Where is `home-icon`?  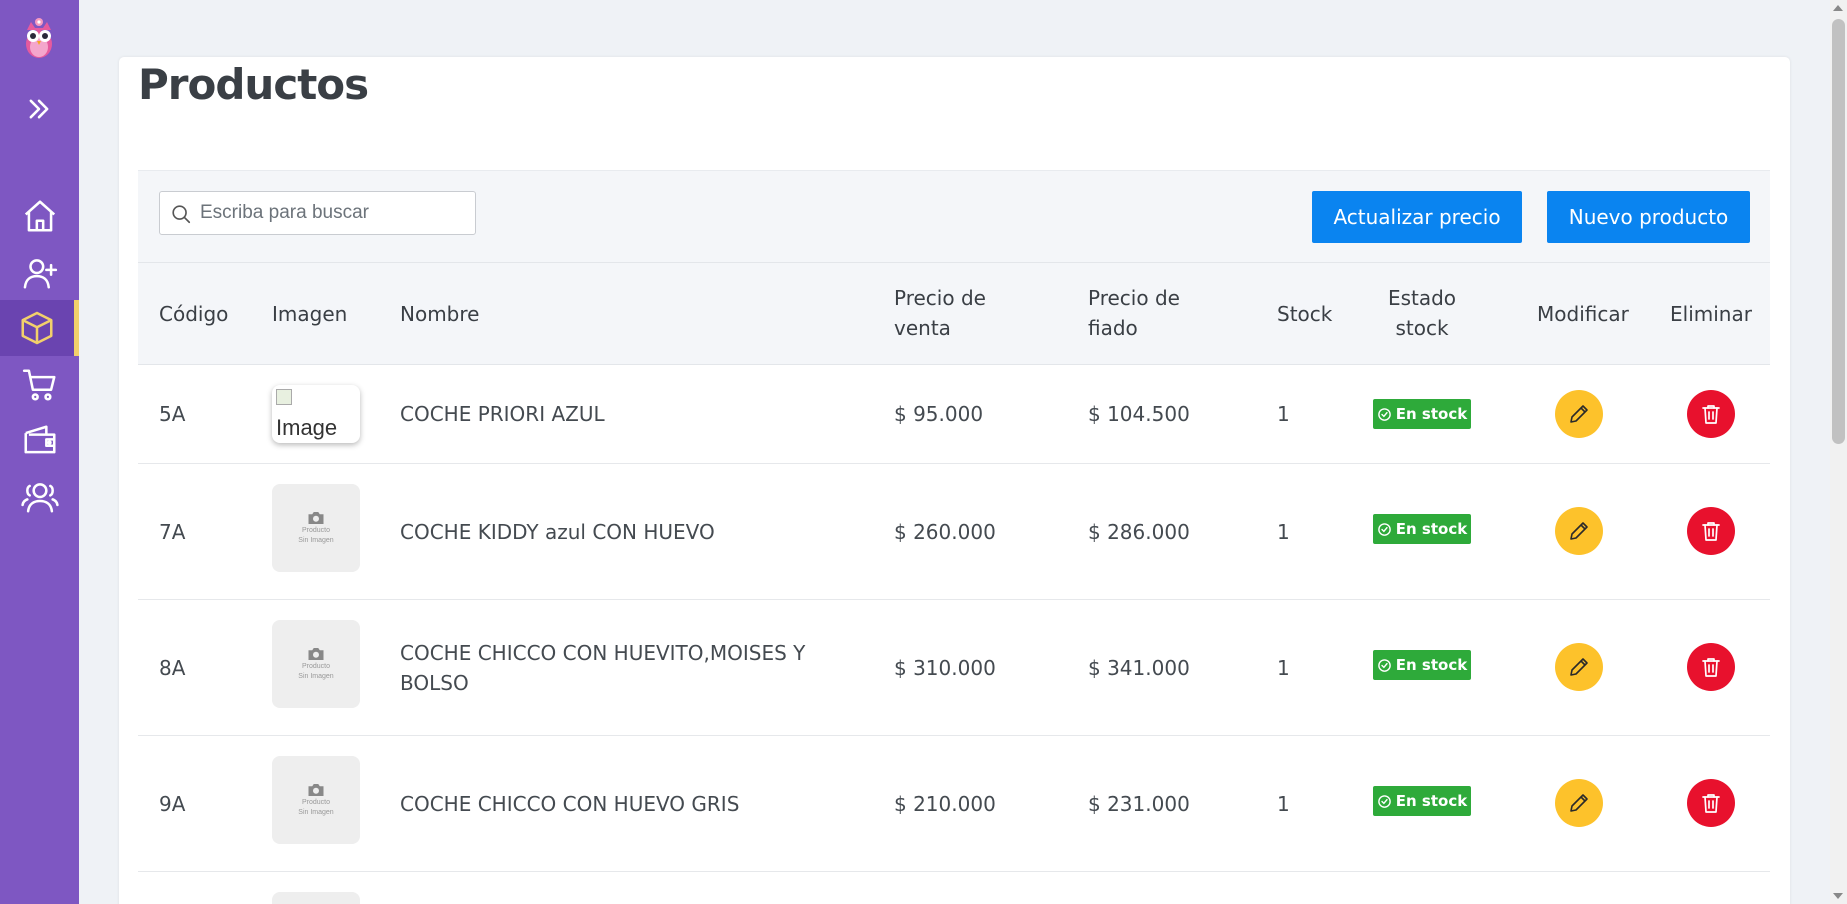 home-icon is located at coordinates (39, 216).